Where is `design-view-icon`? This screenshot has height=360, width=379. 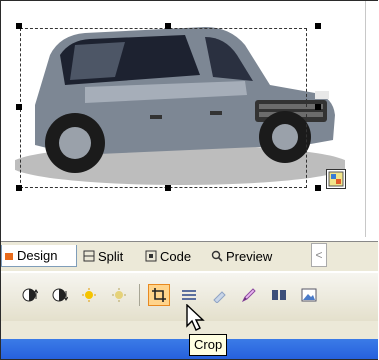
design-view-icon is located at coordinates (9, 256).